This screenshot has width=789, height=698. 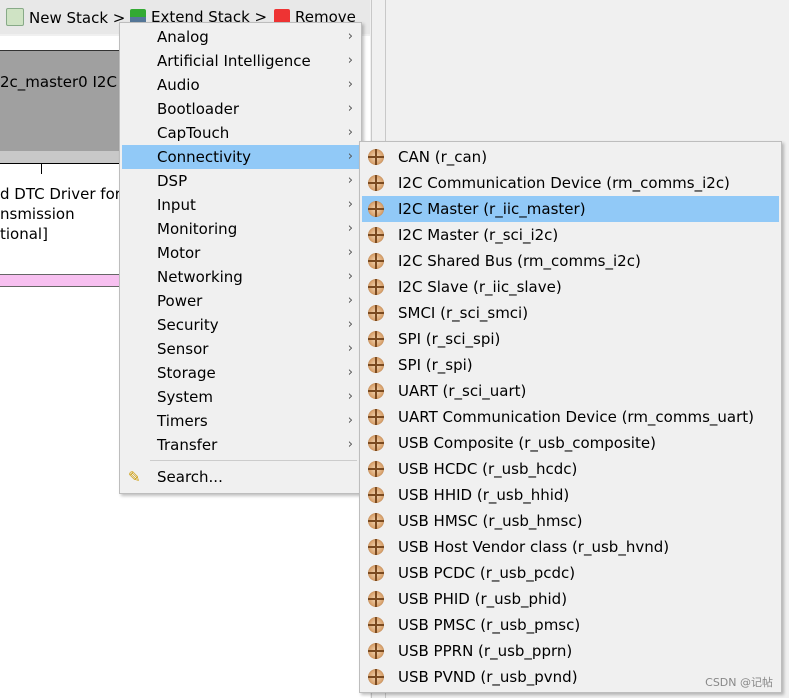 What do you see at coordinates (240, 229) in the screenshot?
I see `menu-item-monitoring: Monitoring ›` at bounding box center [240, 229].